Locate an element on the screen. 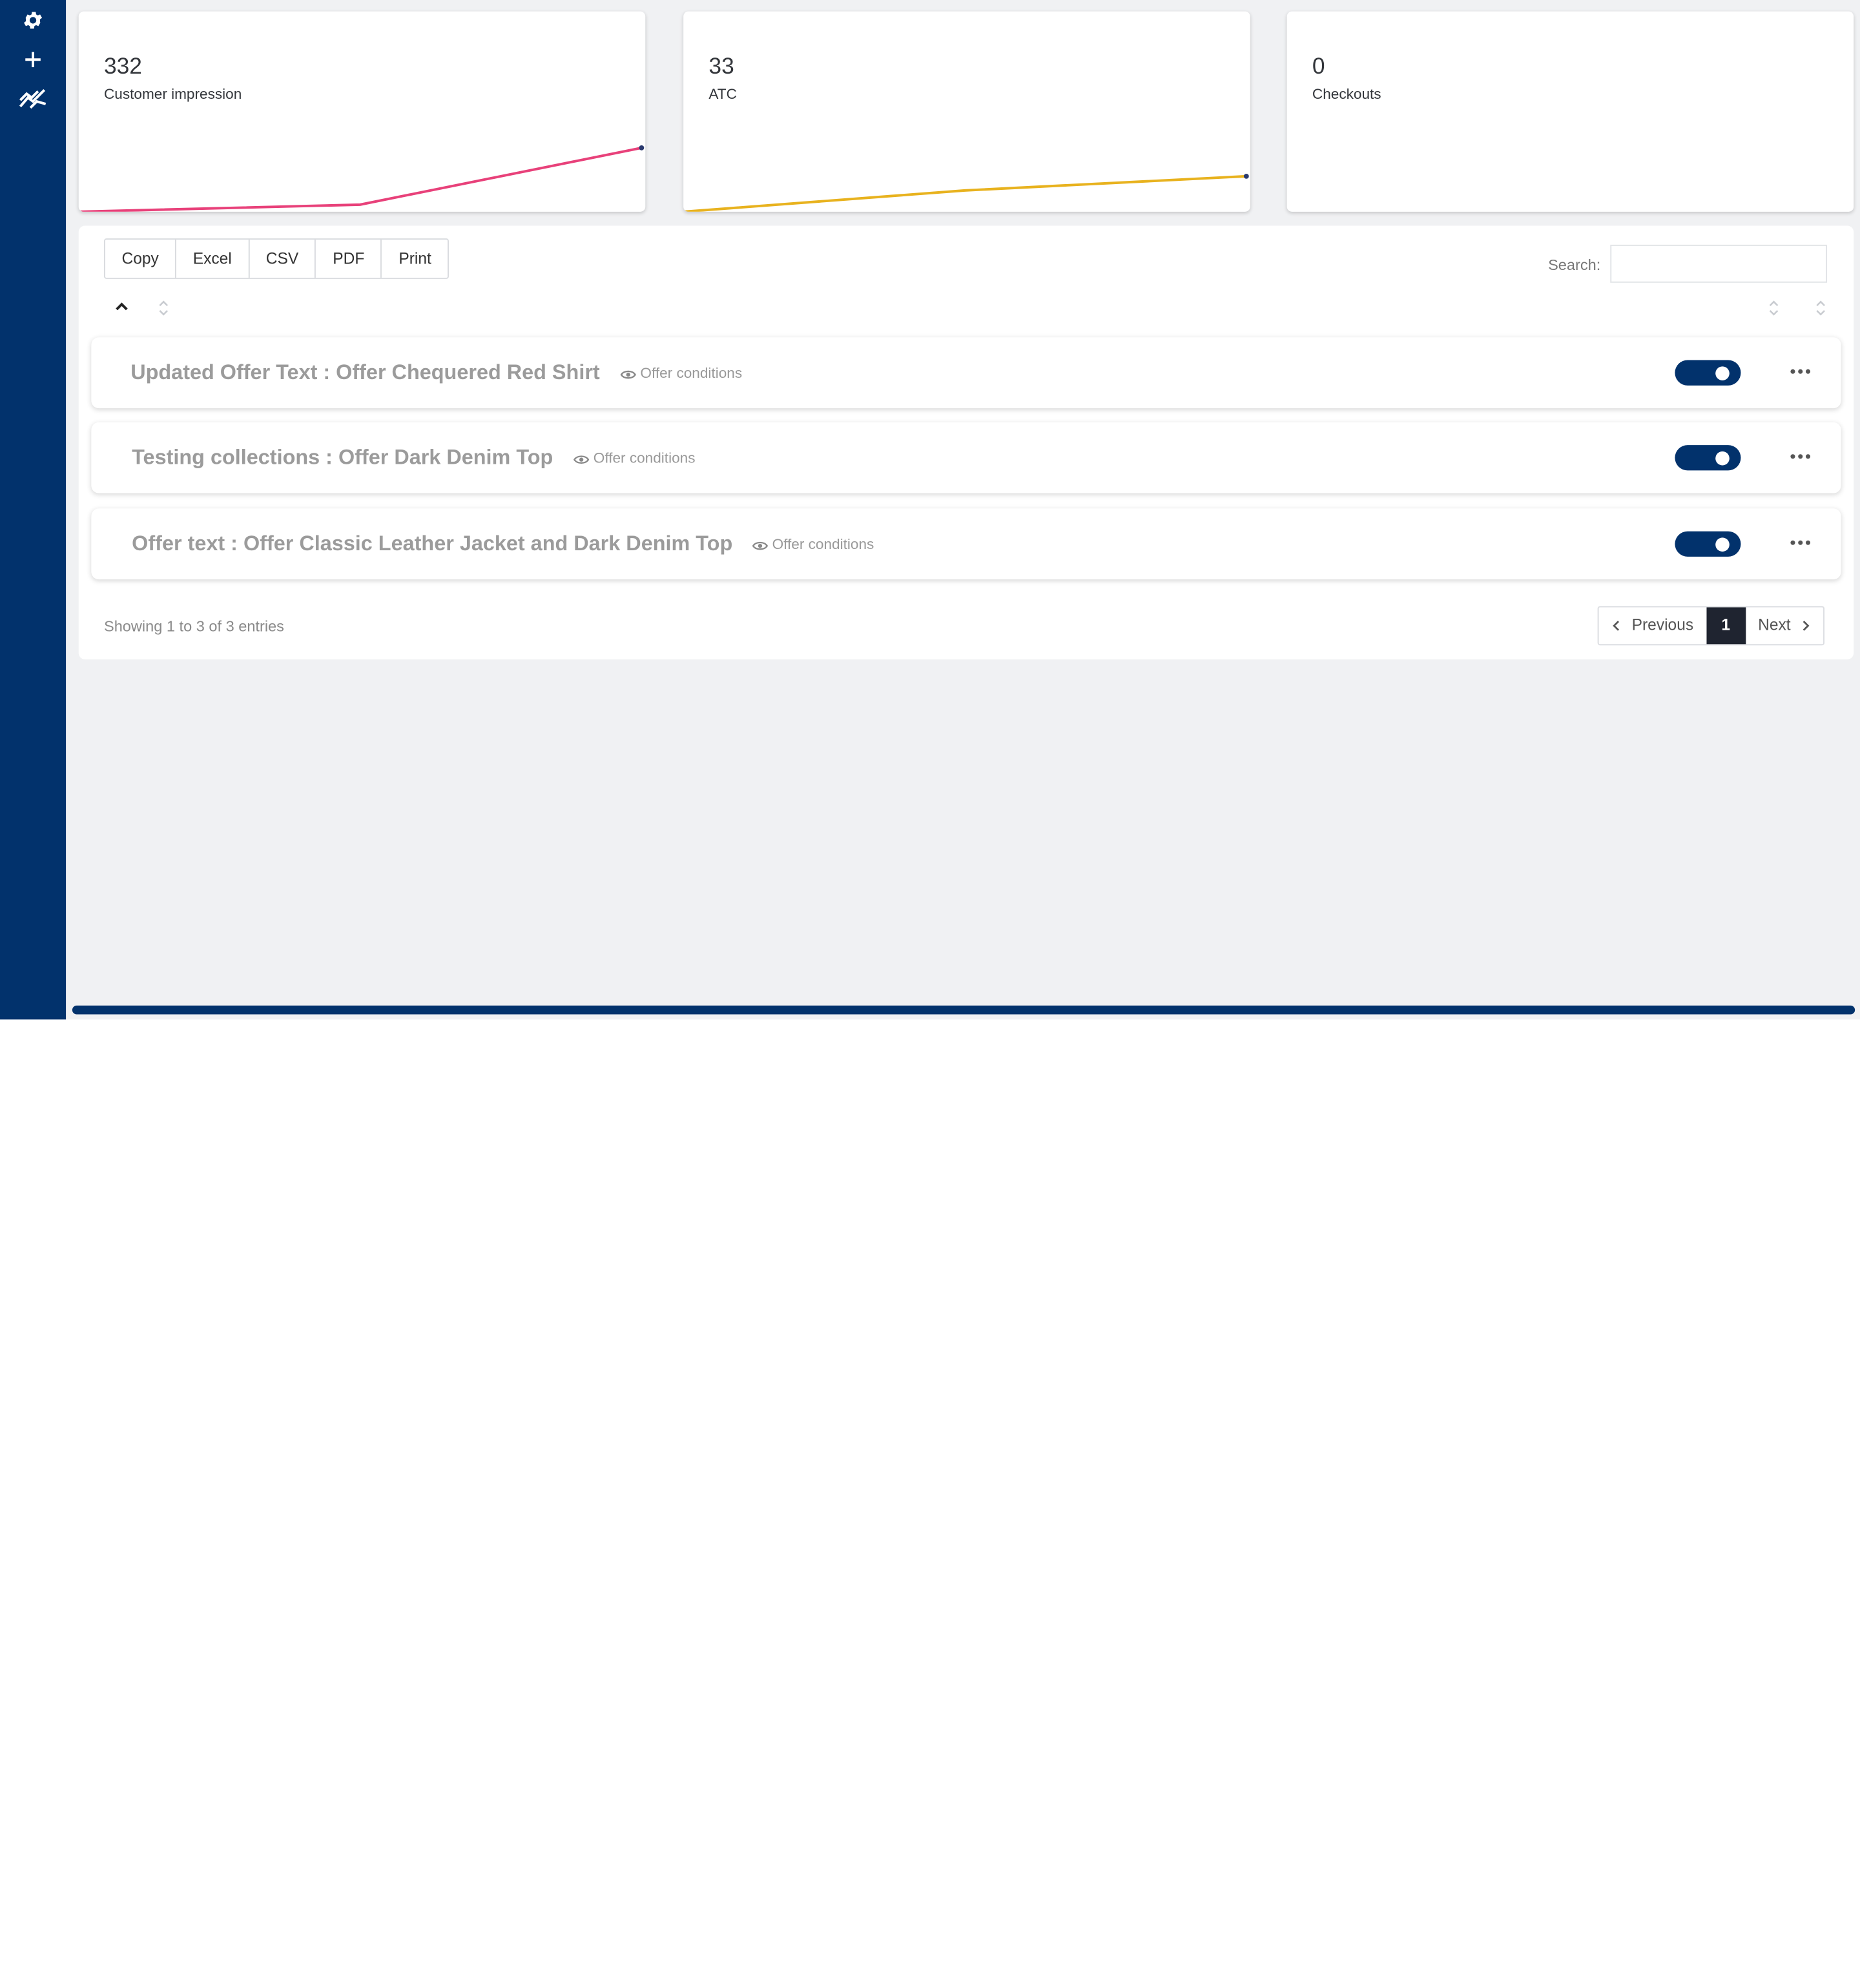 The width and height of the screenshot is (1860, 1988). sparkline-impressions is located at coordinates (361, 179).